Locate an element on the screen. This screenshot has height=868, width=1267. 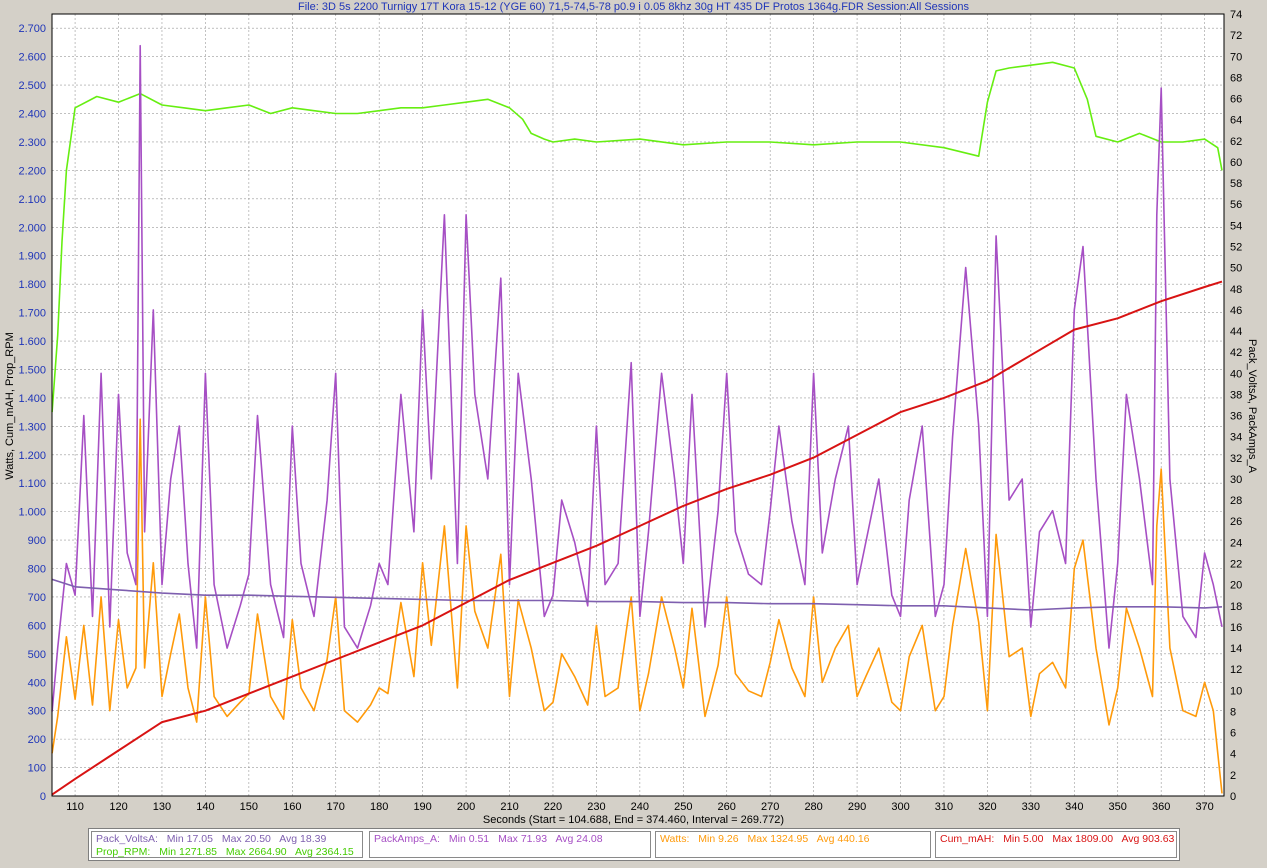
x-tick-label: 250 is located at coordinates (683, 807).